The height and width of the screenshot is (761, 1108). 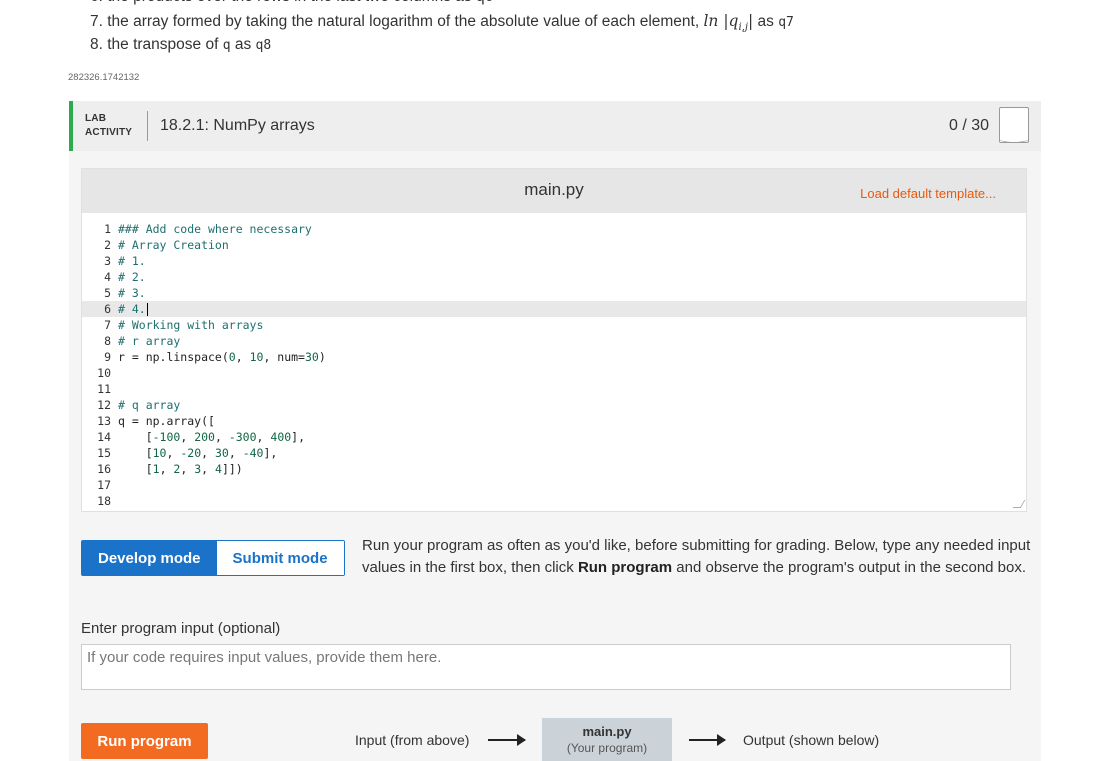 I want to click on line-number: 9, so click(x=107, y=357).